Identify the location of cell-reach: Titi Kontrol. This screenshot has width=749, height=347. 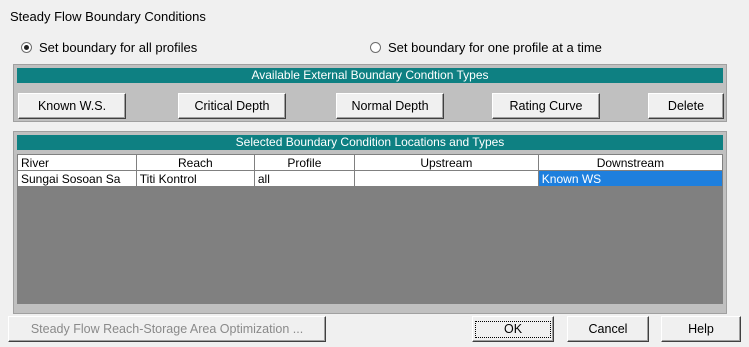
(195, 178).